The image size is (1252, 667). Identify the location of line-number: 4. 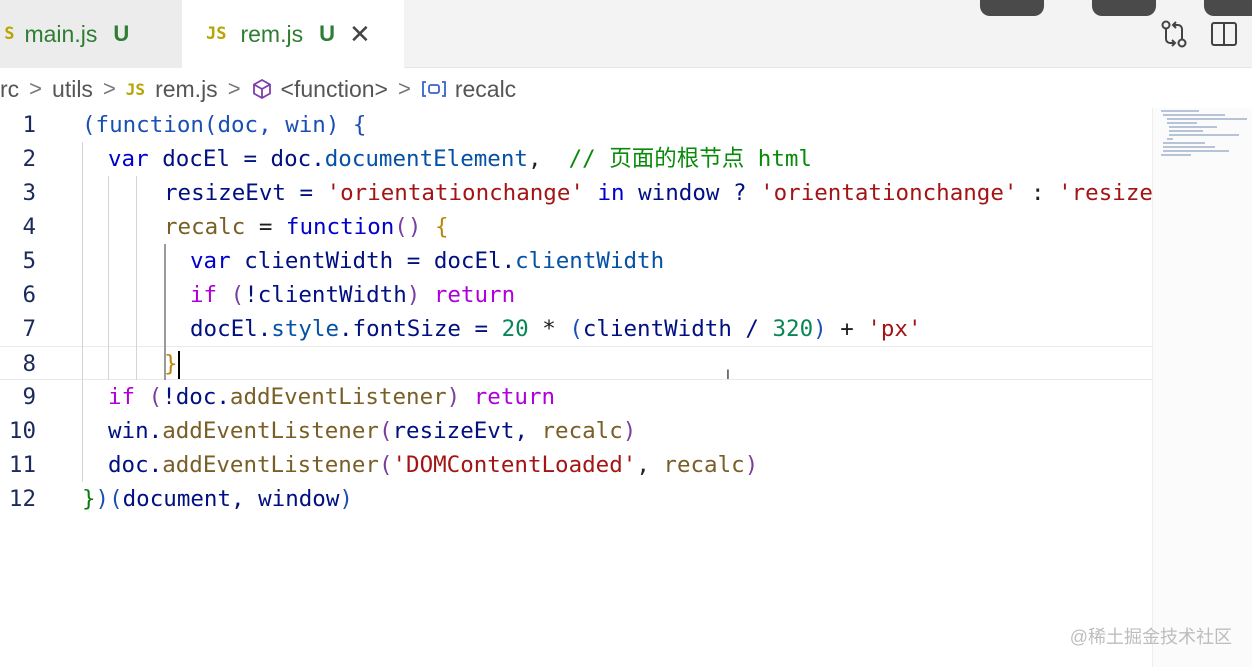
(29, 227).